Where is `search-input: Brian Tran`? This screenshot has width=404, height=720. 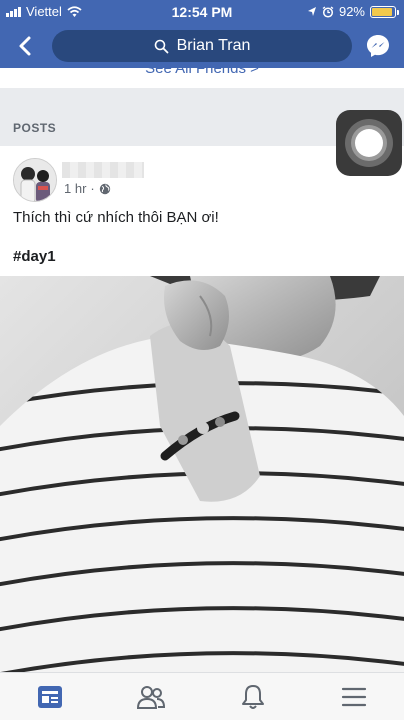
search-input: Brian Tran is located at coordinates (202, 46).